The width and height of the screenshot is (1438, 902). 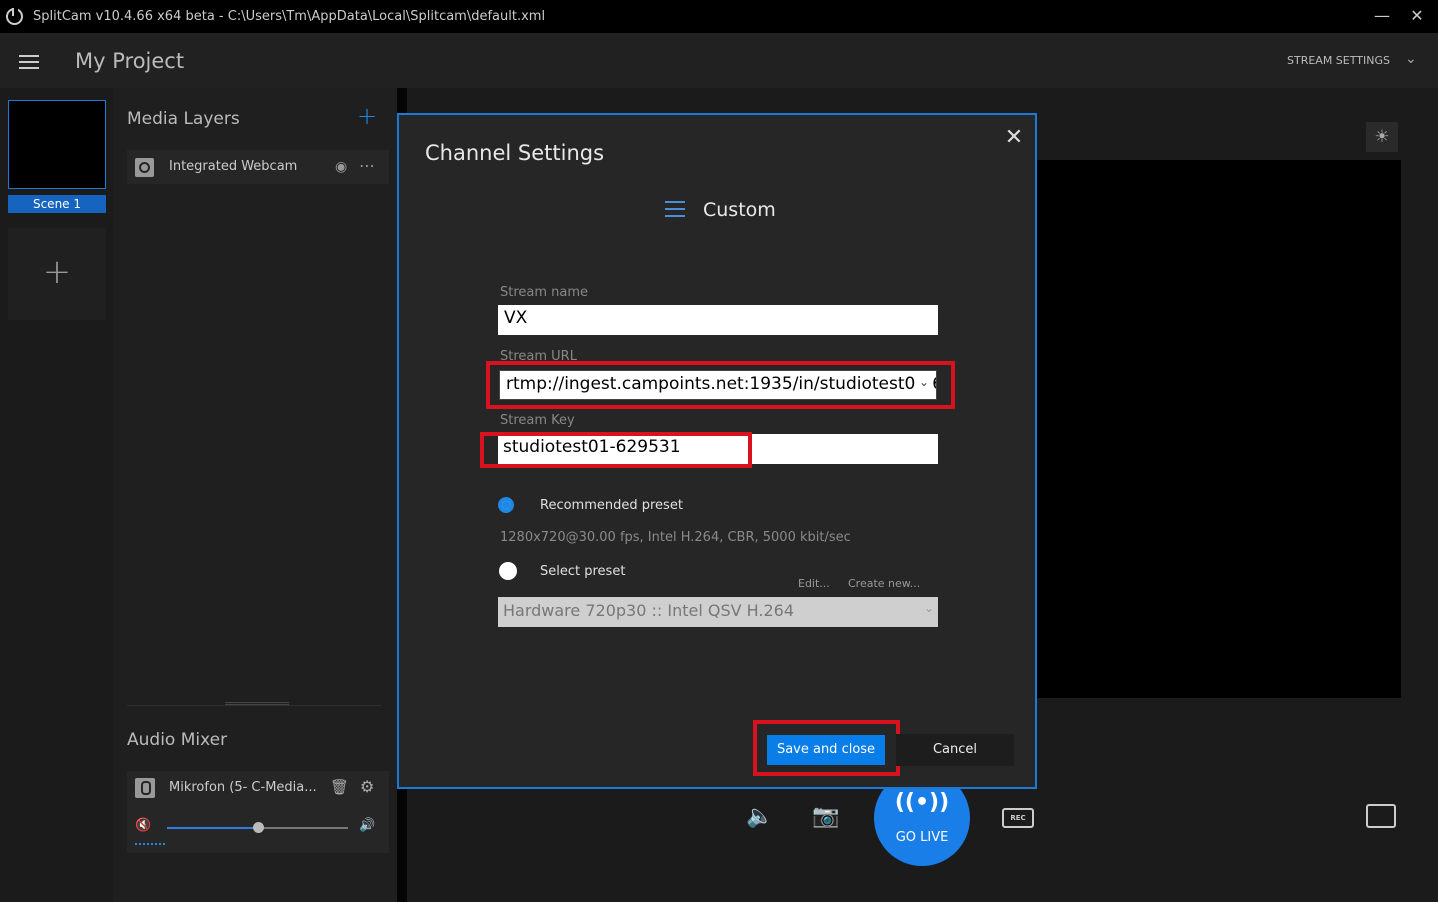 I want to click on app-logo-icon, so click(x=14, y=16).